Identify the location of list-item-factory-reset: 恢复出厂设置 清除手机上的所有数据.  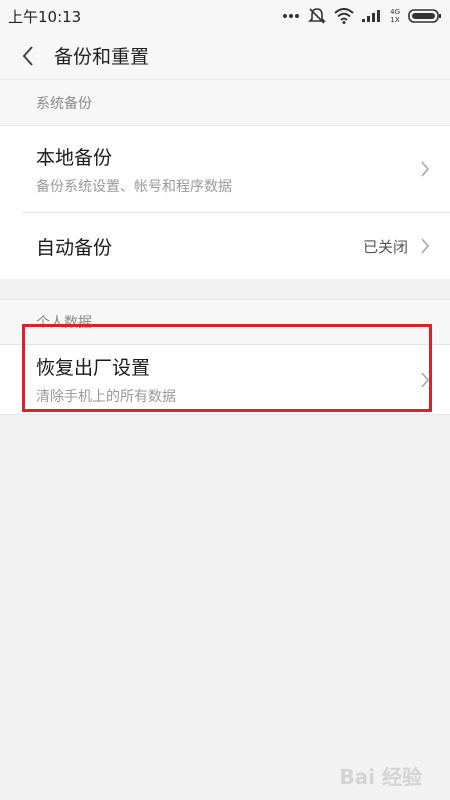
(225, 380).